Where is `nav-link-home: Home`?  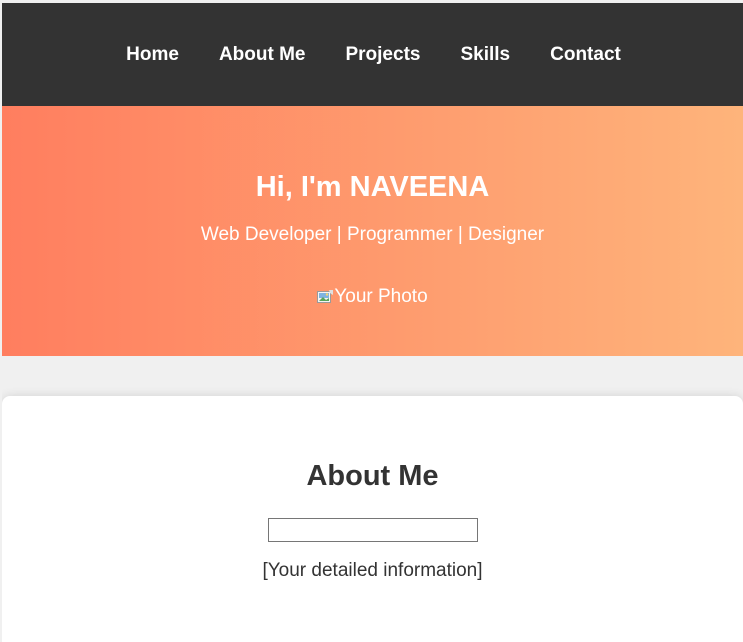 nav-link-home: Home is located at coordinates (152, 55).